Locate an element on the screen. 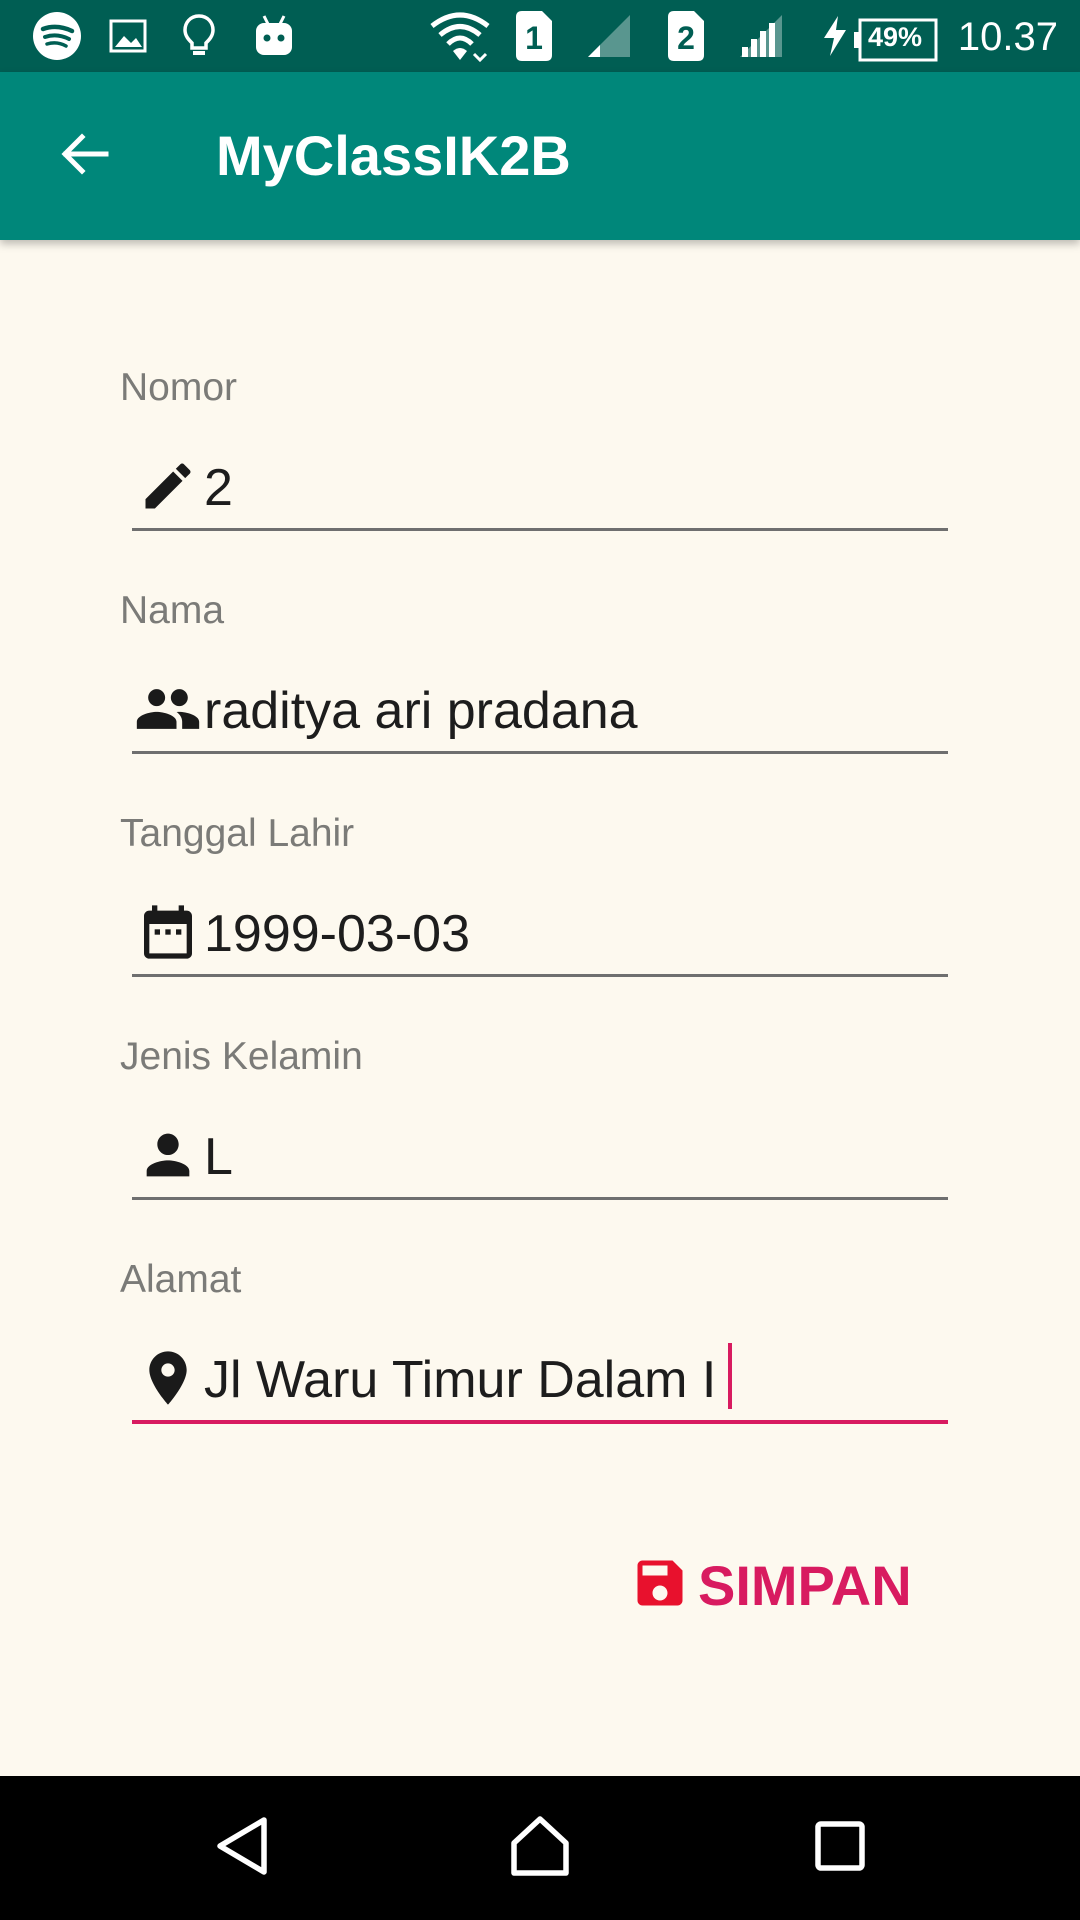 Image resolution: width=1080 pixels, height=1920 pixels. save-button: SIMPAN is located at coordinates (780, 1585).